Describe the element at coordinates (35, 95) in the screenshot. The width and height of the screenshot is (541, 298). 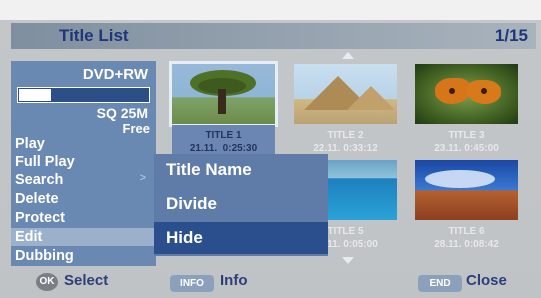
I see `capacity-fill` at that location.